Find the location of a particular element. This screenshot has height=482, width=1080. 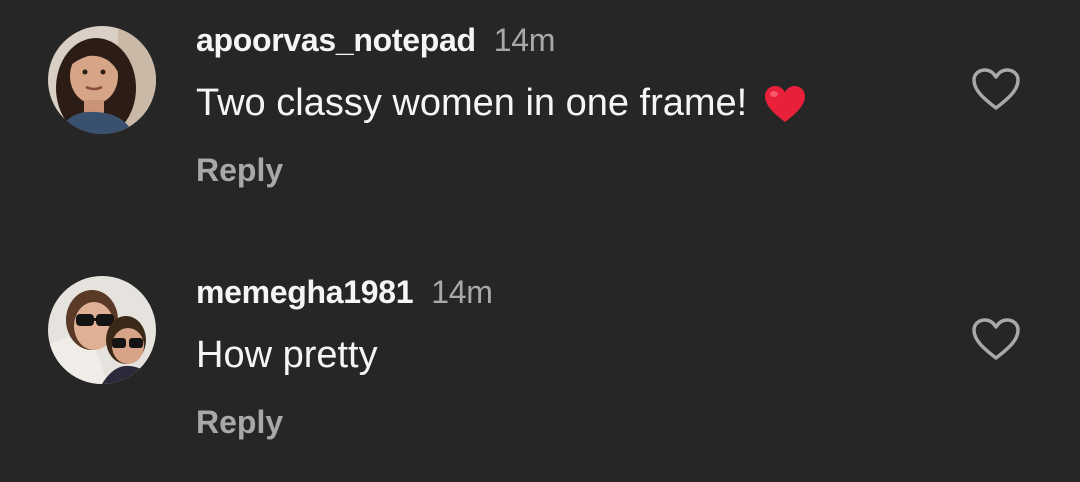

comment-text: How pretty is located at coordinates (287, 355).